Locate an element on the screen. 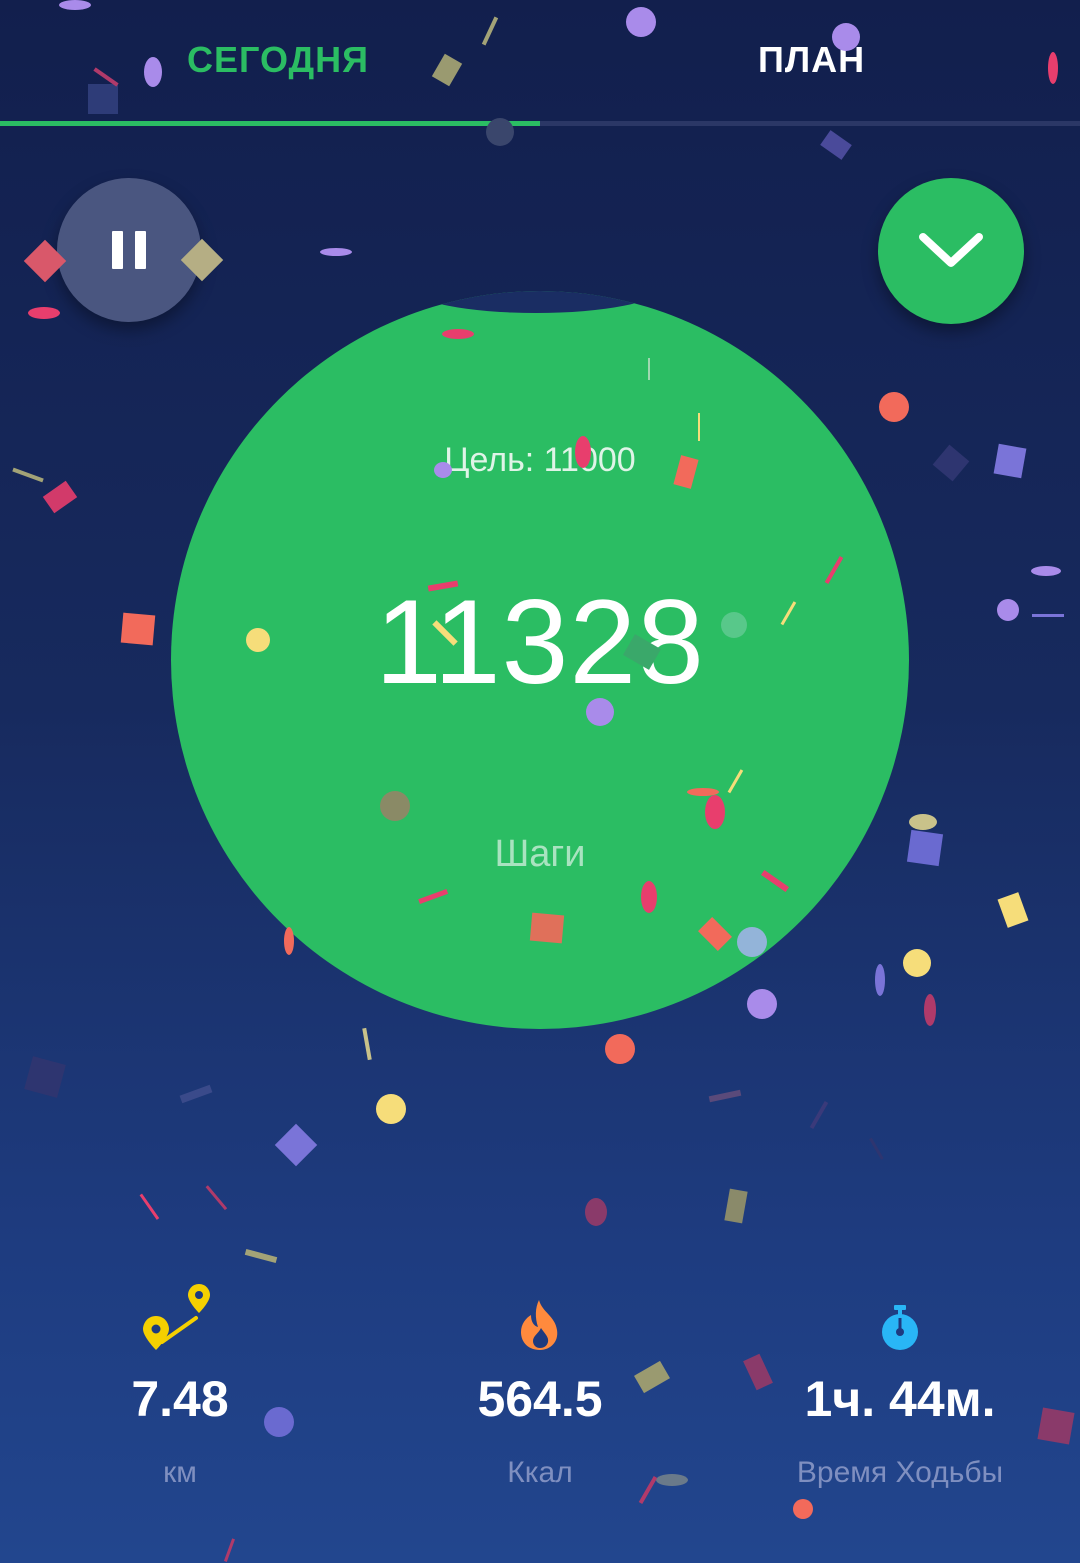 This screenshot has height=1563, width=1080. distance-pins-icon is located at coordinates (176, 1317).